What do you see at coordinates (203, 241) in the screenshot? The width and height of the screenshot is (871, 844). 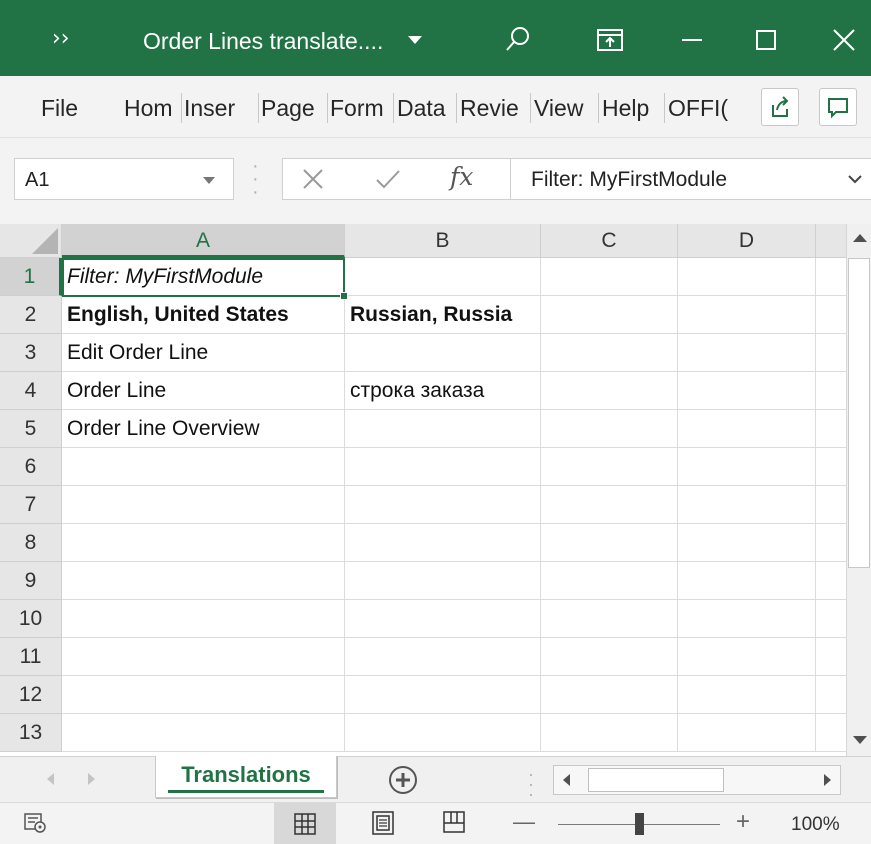 I see `column-header-a: A` at bounding box center [203, 241].